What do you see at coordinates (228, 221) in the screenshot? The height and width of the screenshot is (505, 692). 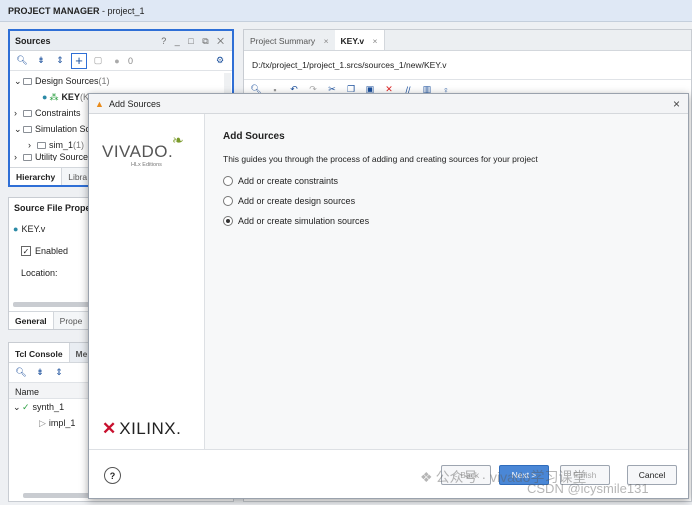 I see `radio-simulation-sources` at bounding box center [228, 221].